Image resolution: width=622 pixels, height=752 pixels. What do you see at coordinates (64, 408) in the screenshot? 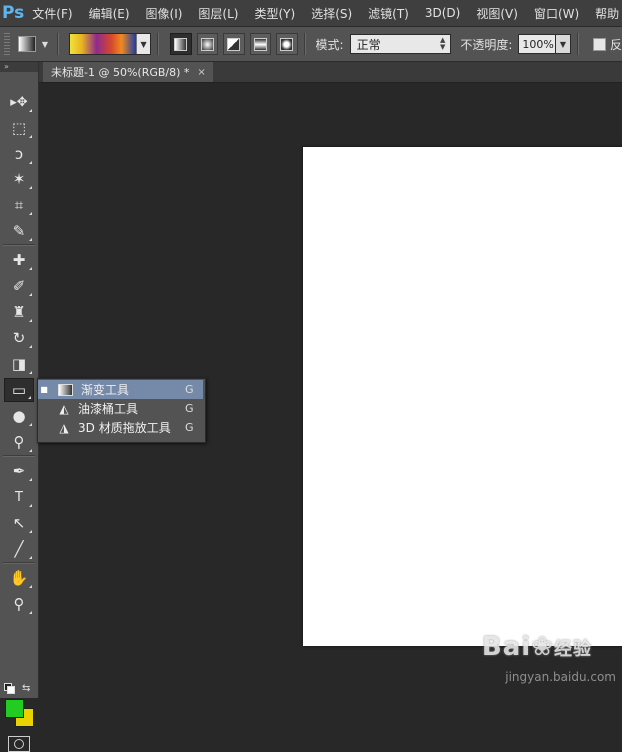
I see `paint-bucket-icon: ◭` at bounding box center [64, 408].